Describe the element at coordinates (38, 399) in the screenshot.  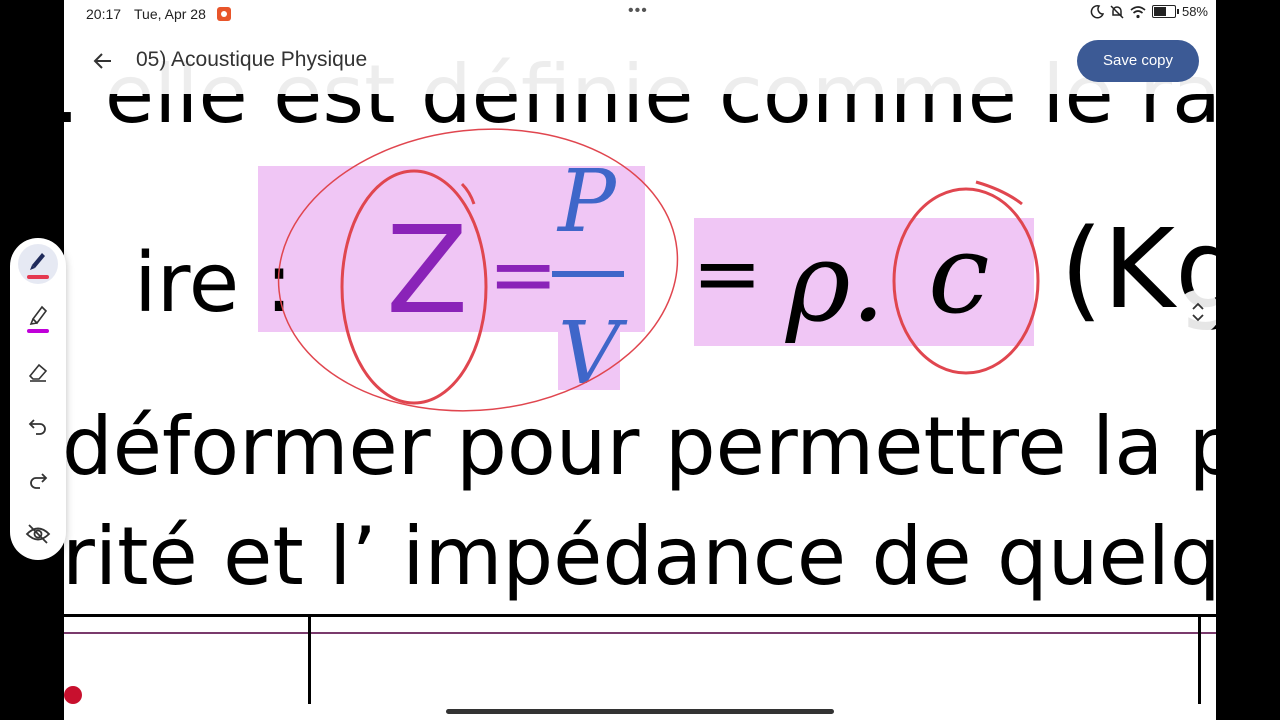
I see `annotation-toolbar` at that location.